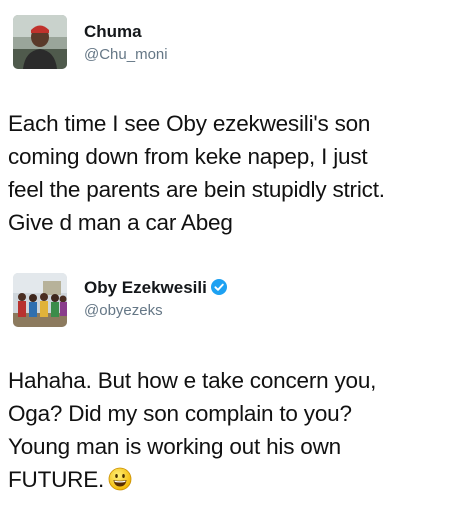 This screenshot has height=522, width=451. I want to click on tweet-text-line: Young man is working out his own, so click(174, 446).